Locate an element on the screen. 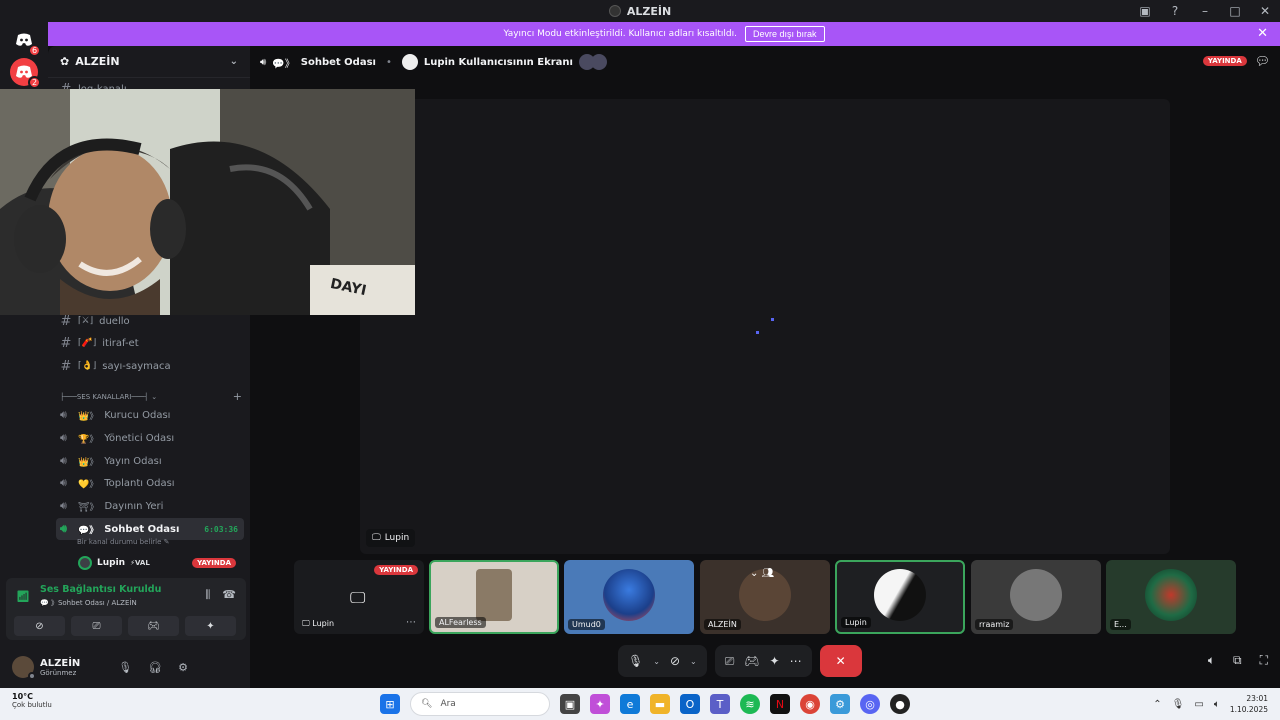 This screenshot has height=720, width=1280. voice-sub: 💬 》Sohbet Odası / ALZEİN is located at coordinates (88, 603).